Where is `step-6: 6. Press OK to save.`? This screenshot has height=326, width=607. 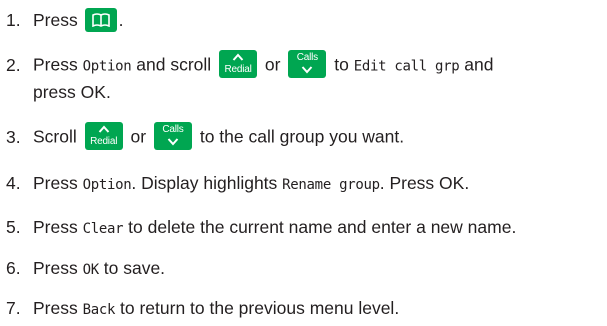 step-6: 6. Press OK to save. is located at coordinates (85, 269).